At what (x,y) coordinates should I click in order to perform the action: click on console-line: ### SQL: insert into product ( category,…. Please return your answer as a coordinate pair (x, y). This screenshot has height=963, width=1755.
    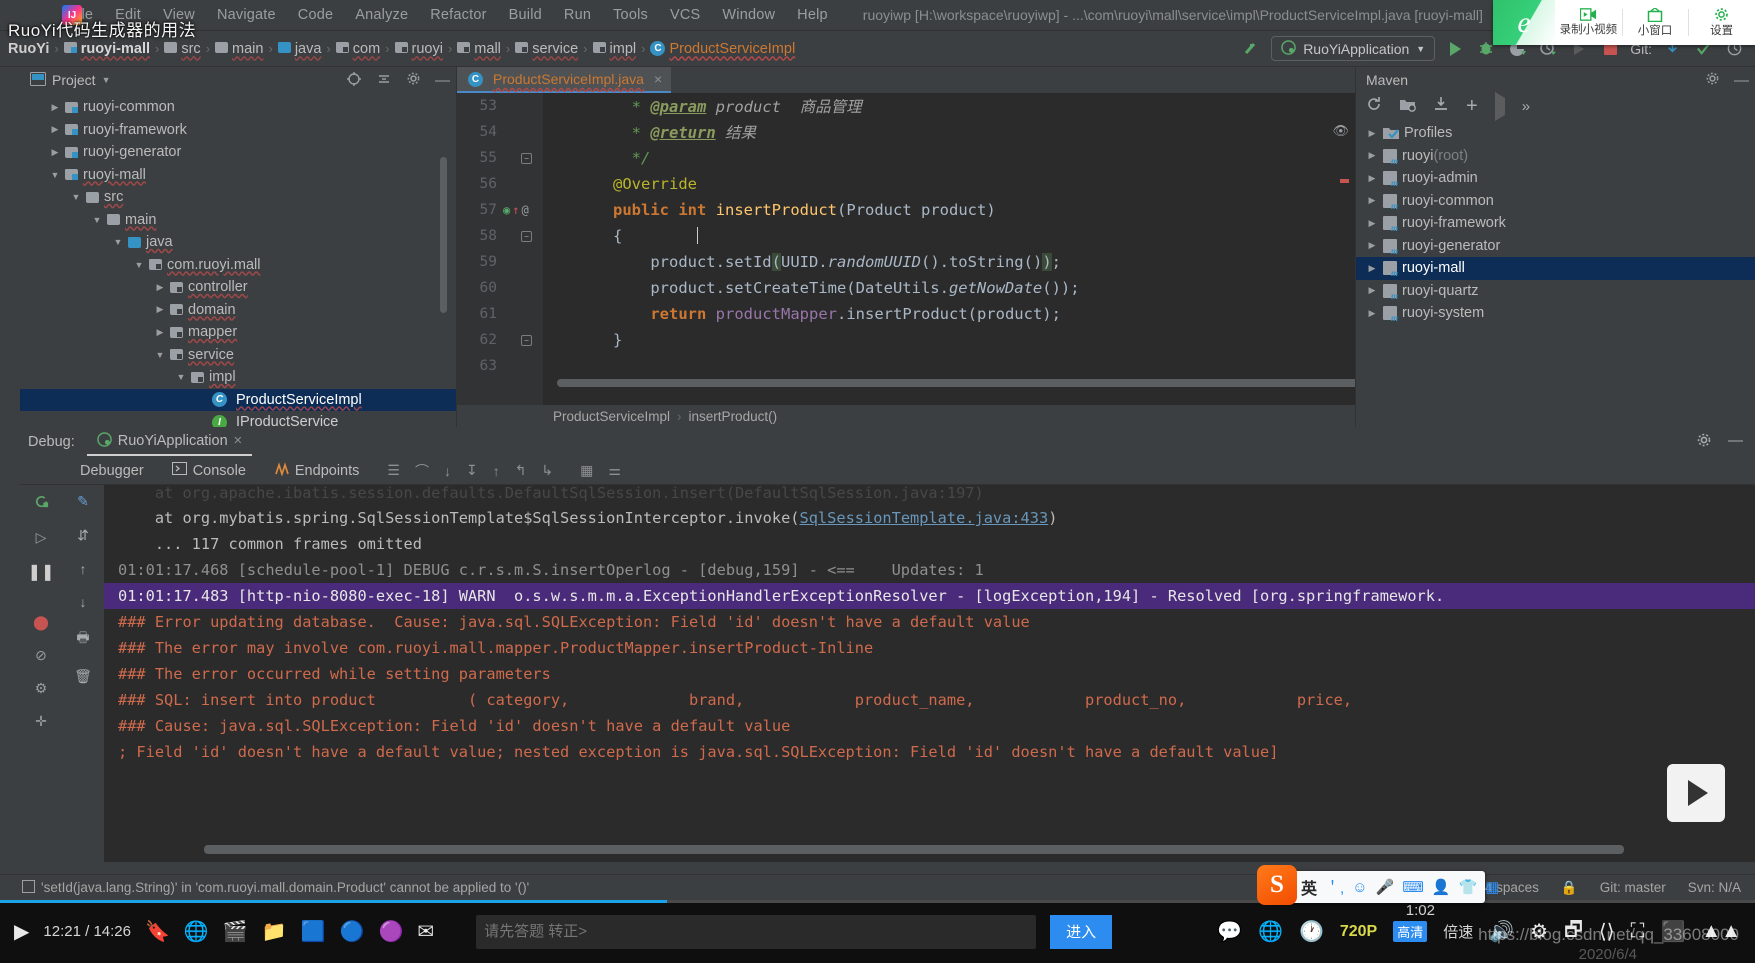
    Looking at the image, I should click on (929, 700).